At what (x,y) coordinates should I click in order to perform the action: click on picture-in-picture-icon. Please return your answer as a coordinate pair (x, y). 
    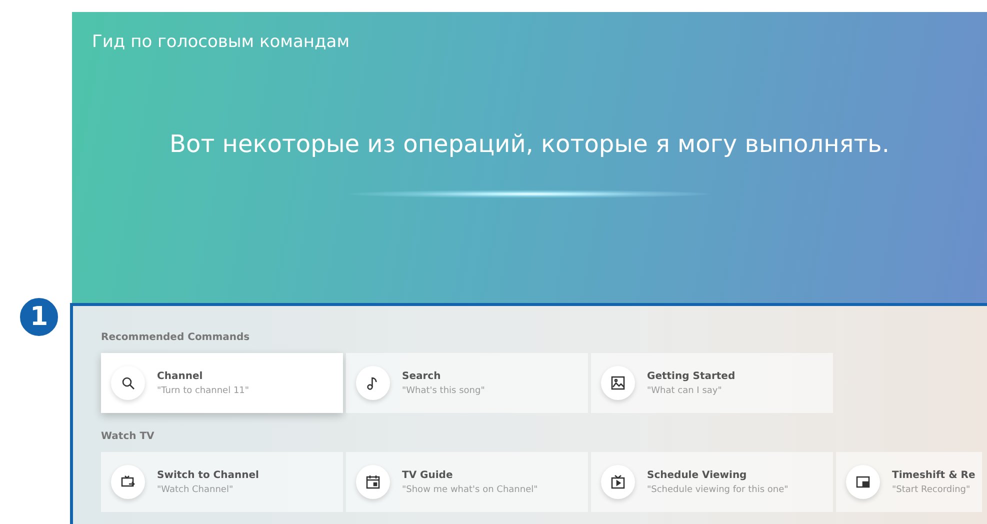
    Looking at the image, I should click on (863, 482).